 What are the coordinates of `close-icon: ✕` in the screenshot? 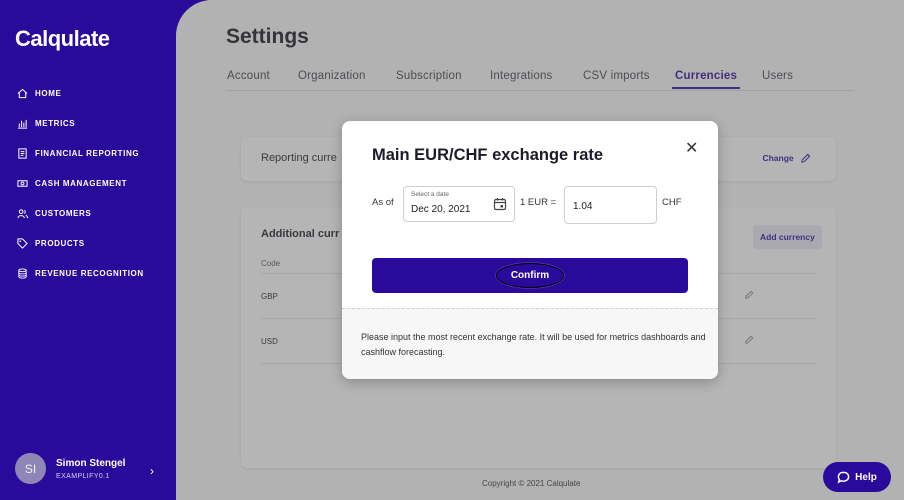 It's located at (691, 148).